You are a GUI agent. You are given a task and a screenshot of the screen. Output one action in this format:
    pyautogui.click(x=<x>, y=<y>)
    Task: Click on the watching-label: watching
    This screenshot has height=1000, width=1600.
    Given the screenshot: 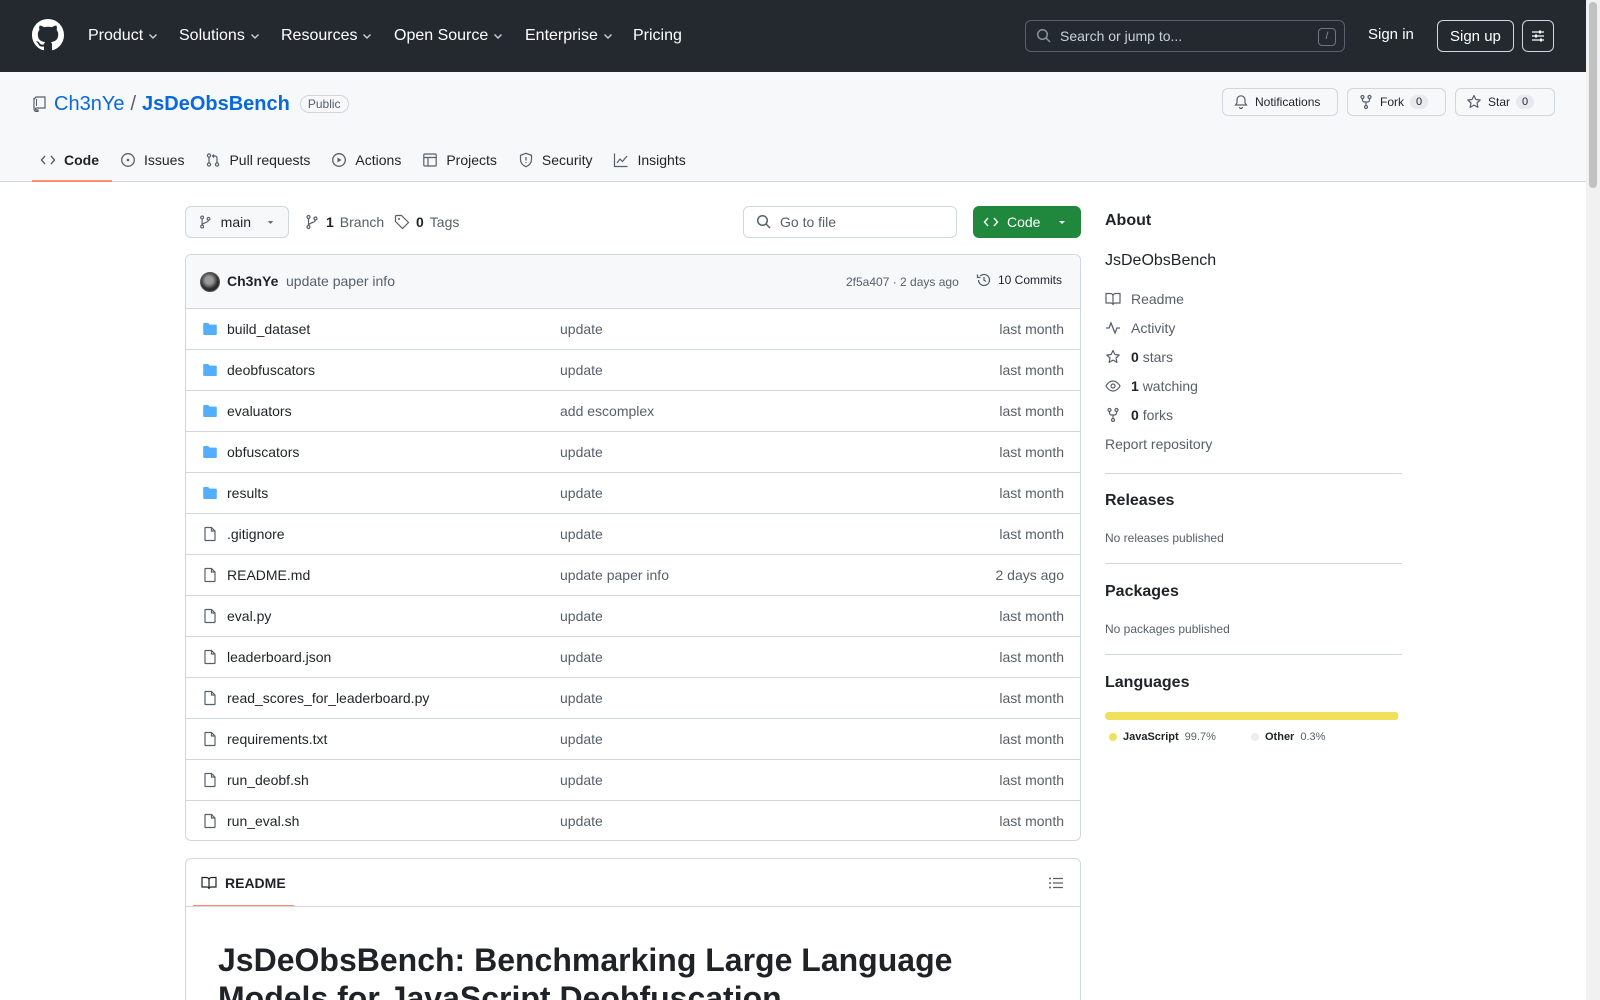 What is the action you would take?
    pyautogui.click(x=1170, y=386)
    